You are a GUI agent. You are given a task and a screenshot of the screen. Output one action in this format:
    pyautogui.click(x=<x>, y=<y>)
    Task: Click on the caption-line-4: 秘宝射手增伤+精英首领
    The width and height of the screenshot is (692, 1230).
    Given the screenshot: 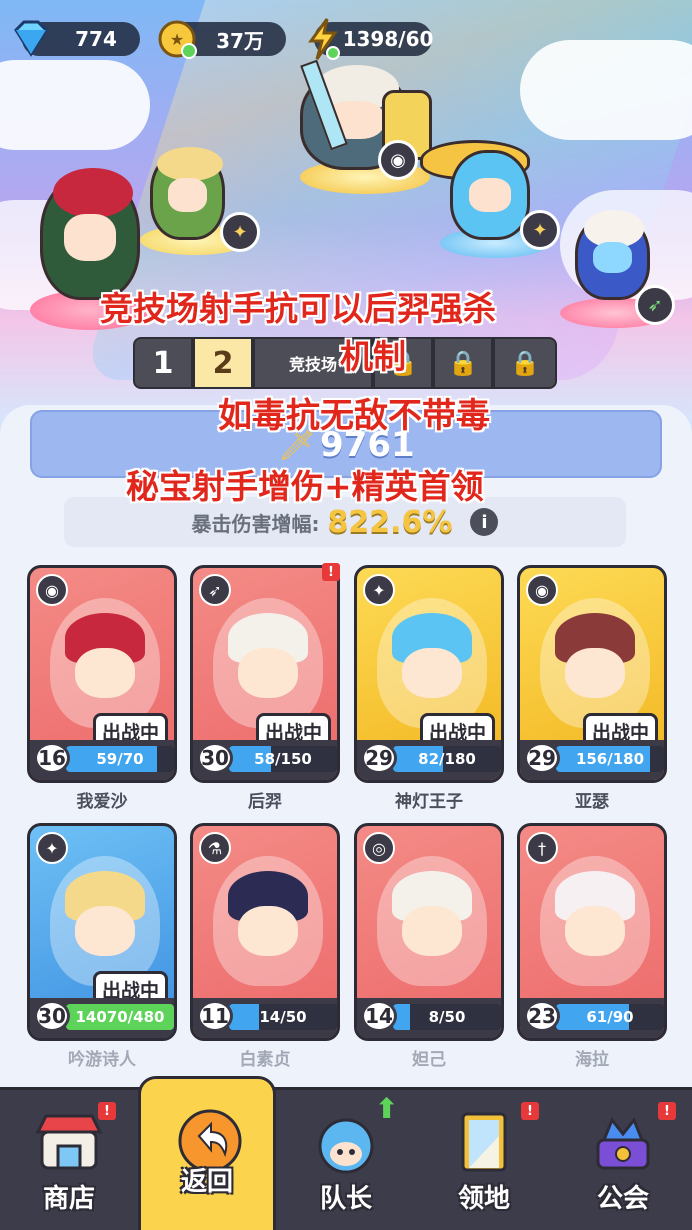 What is the action you would take?
    pyautogui.click(x=305, y=486)
    